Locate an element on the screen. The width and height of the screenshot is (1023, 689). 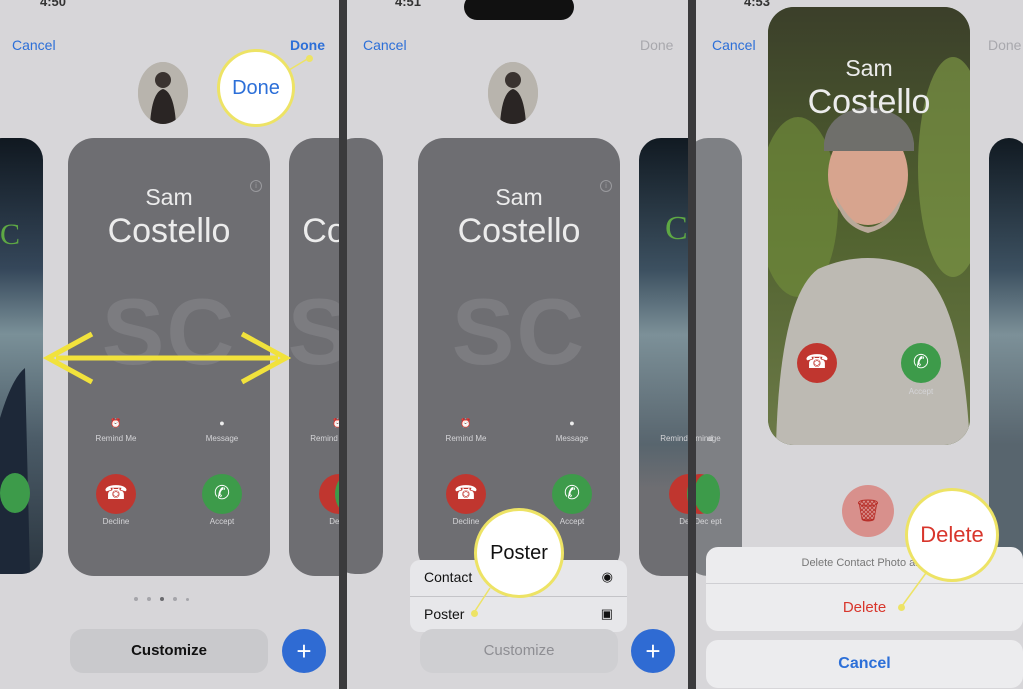
side-poster-left is located at coordinates (365, 356).